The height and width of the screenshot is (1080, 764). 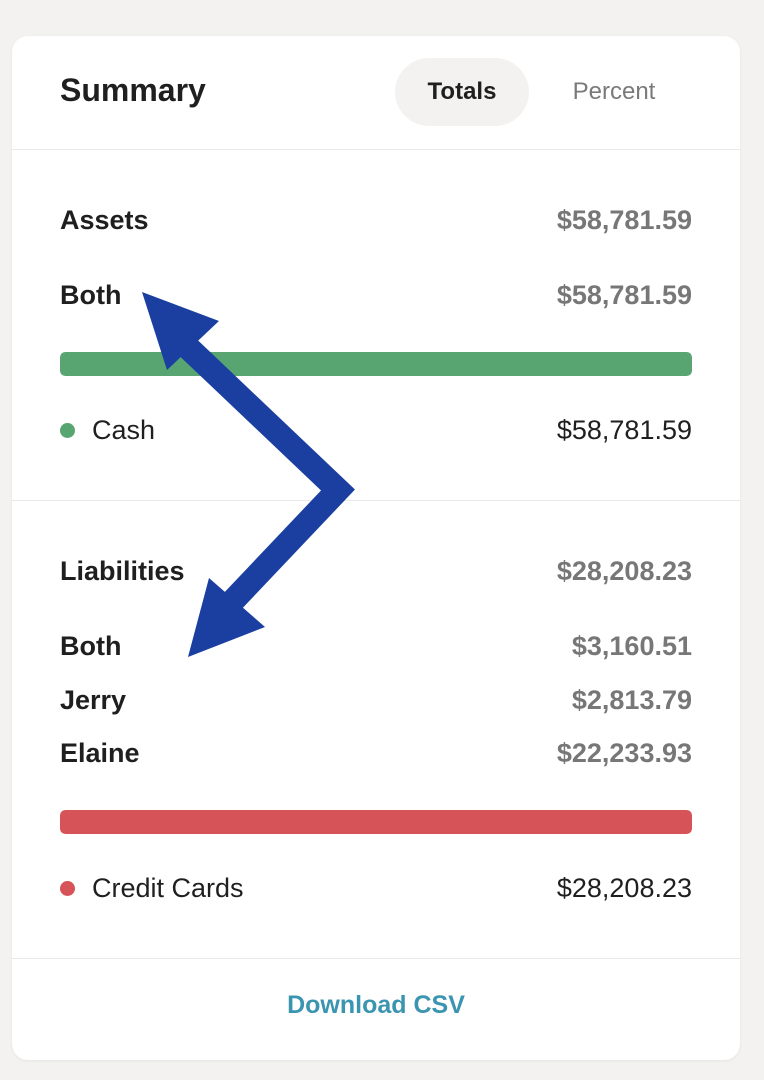 What do you see at coordinates (624, 295) in the screenshot?
I see `assets-owner-value: $58,781.59` at bounding box center [624, 295].